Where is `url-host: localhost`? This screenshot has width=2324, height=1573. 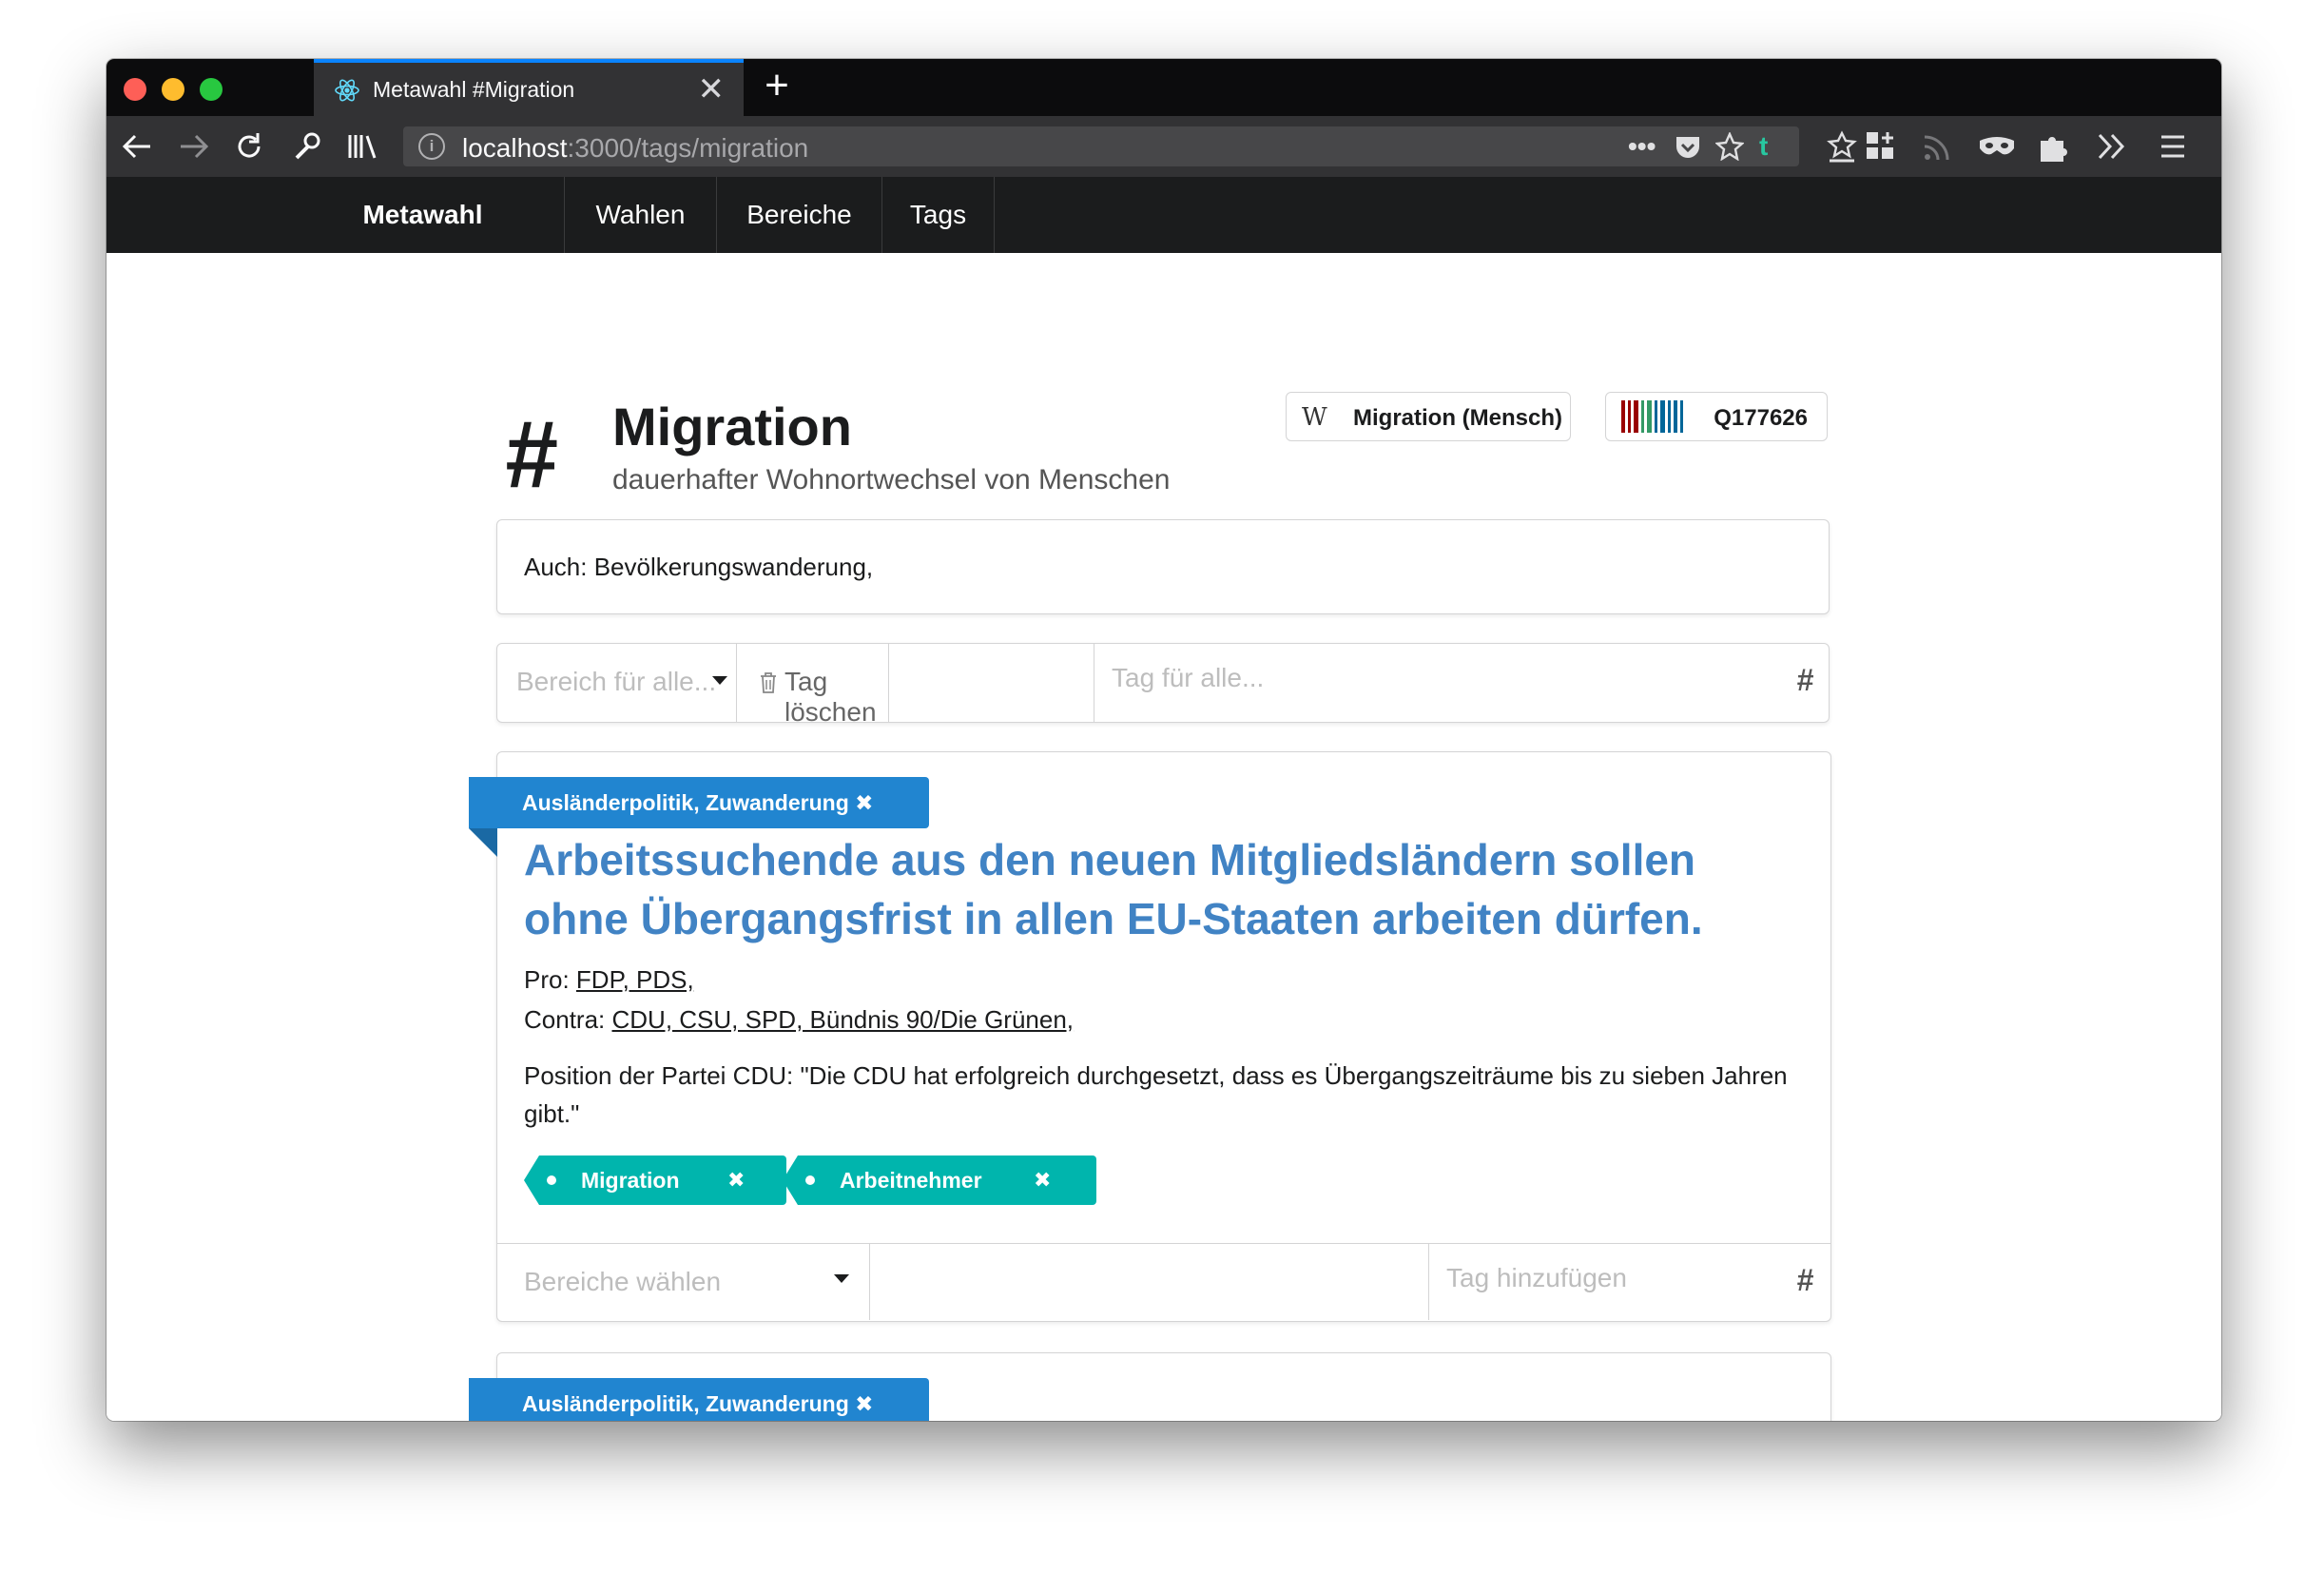
url-host: localhost is located at coordinates (515, 148).